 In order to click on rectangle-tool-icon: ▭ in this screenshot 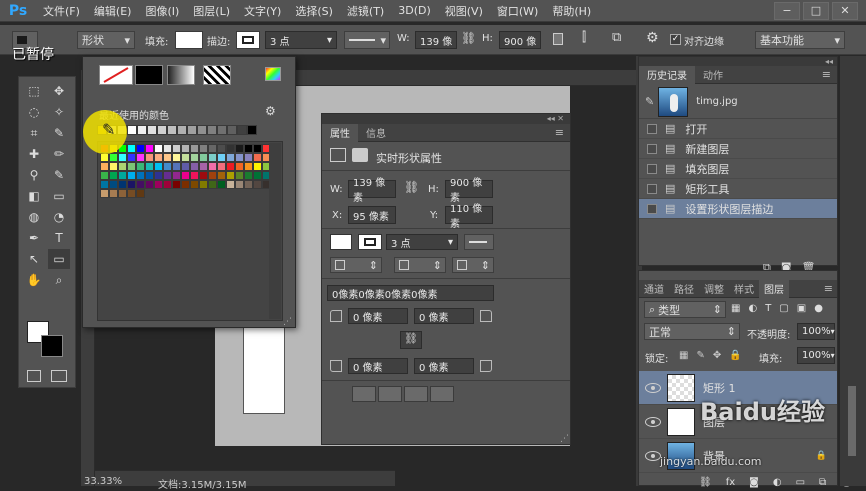, I will do `click(59, 259)`.